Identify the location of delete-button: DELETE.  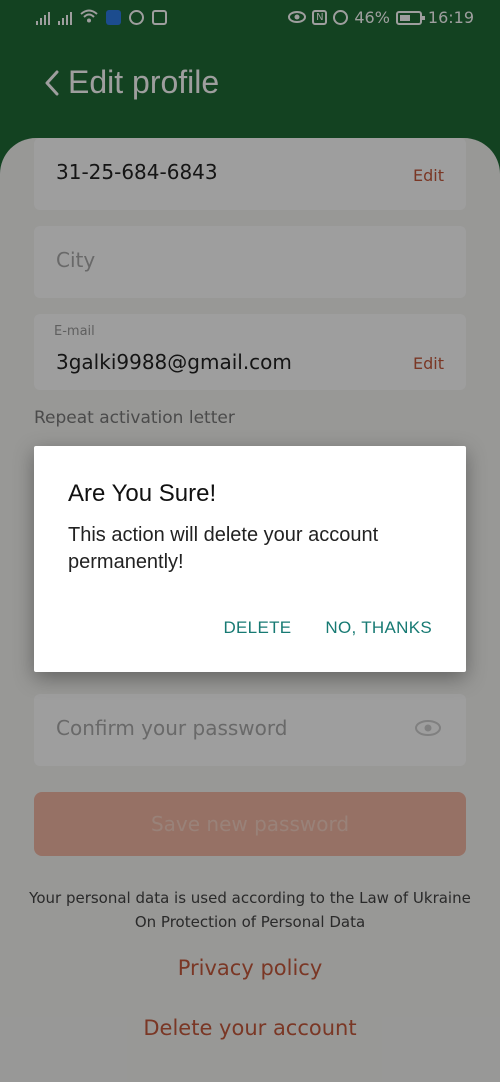
(257, 628).